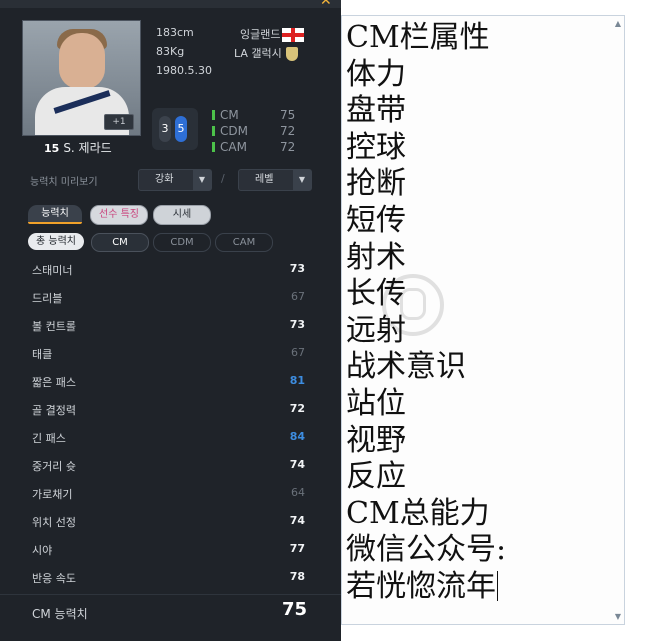 The height and width of the screenshot is (641, 671). I want to click on editor-line: 微信公众号:, so click(426, 550).